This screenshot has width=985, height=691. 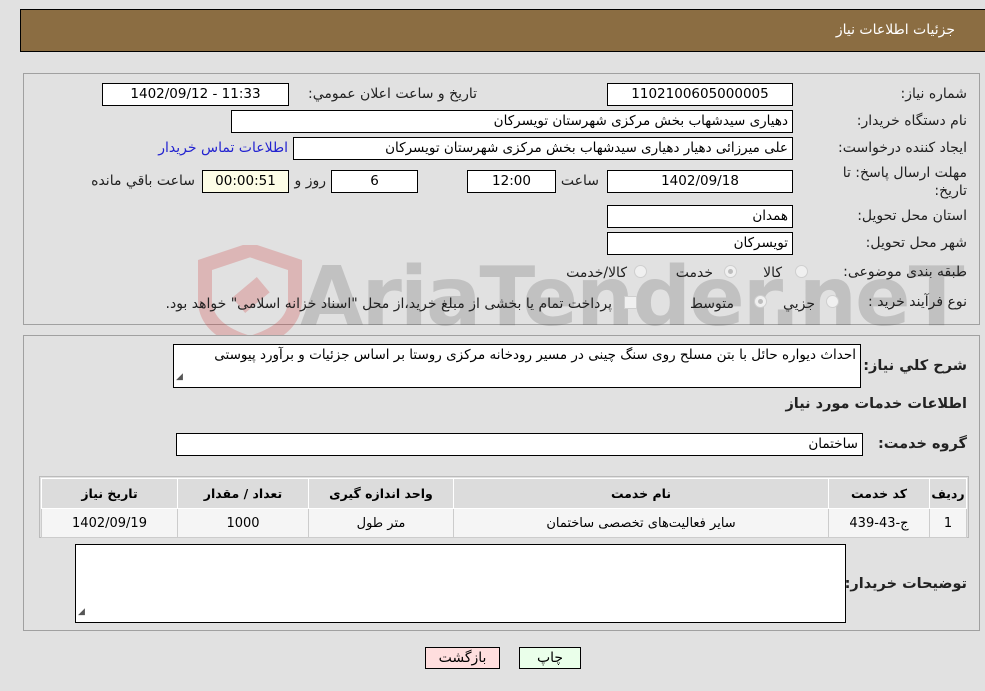 I want to click on deadline-date-field: 1402/09/18, so click(x=700, y=181).